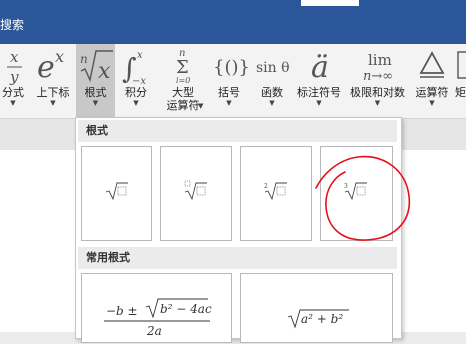  Describe the element at coordinates (46, 67) in the screenshot. I see `svg-text: e` at that location.